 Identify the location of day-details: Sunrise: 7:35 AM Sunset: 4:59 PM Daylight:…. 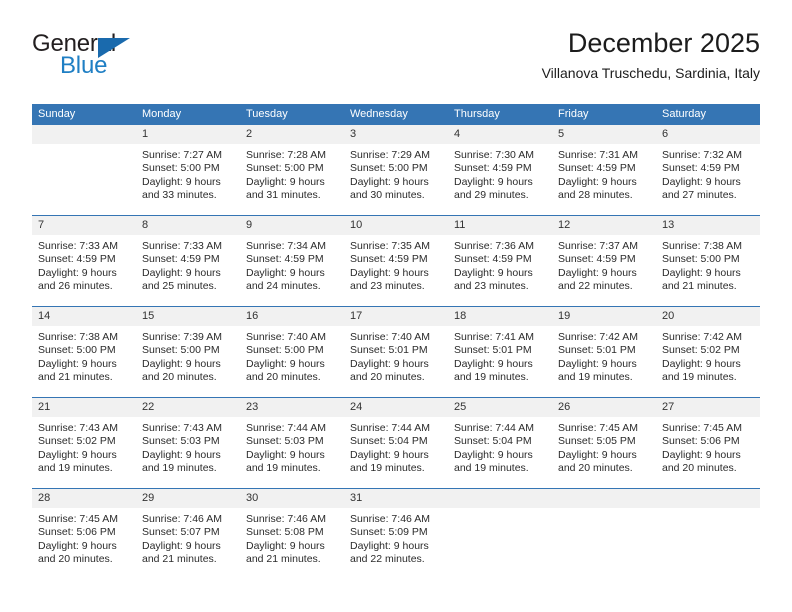
(396, 264).